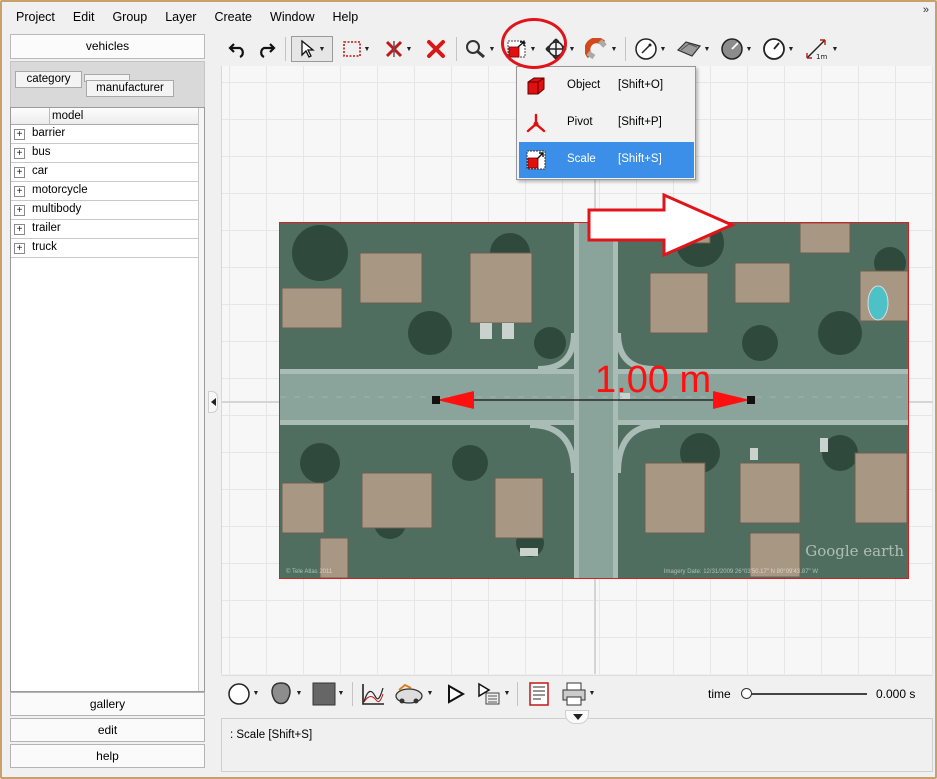  What do you see at coordinates (266, 49) in the screenshot?
I see `redo-icon` at bounding box center [266, 49].